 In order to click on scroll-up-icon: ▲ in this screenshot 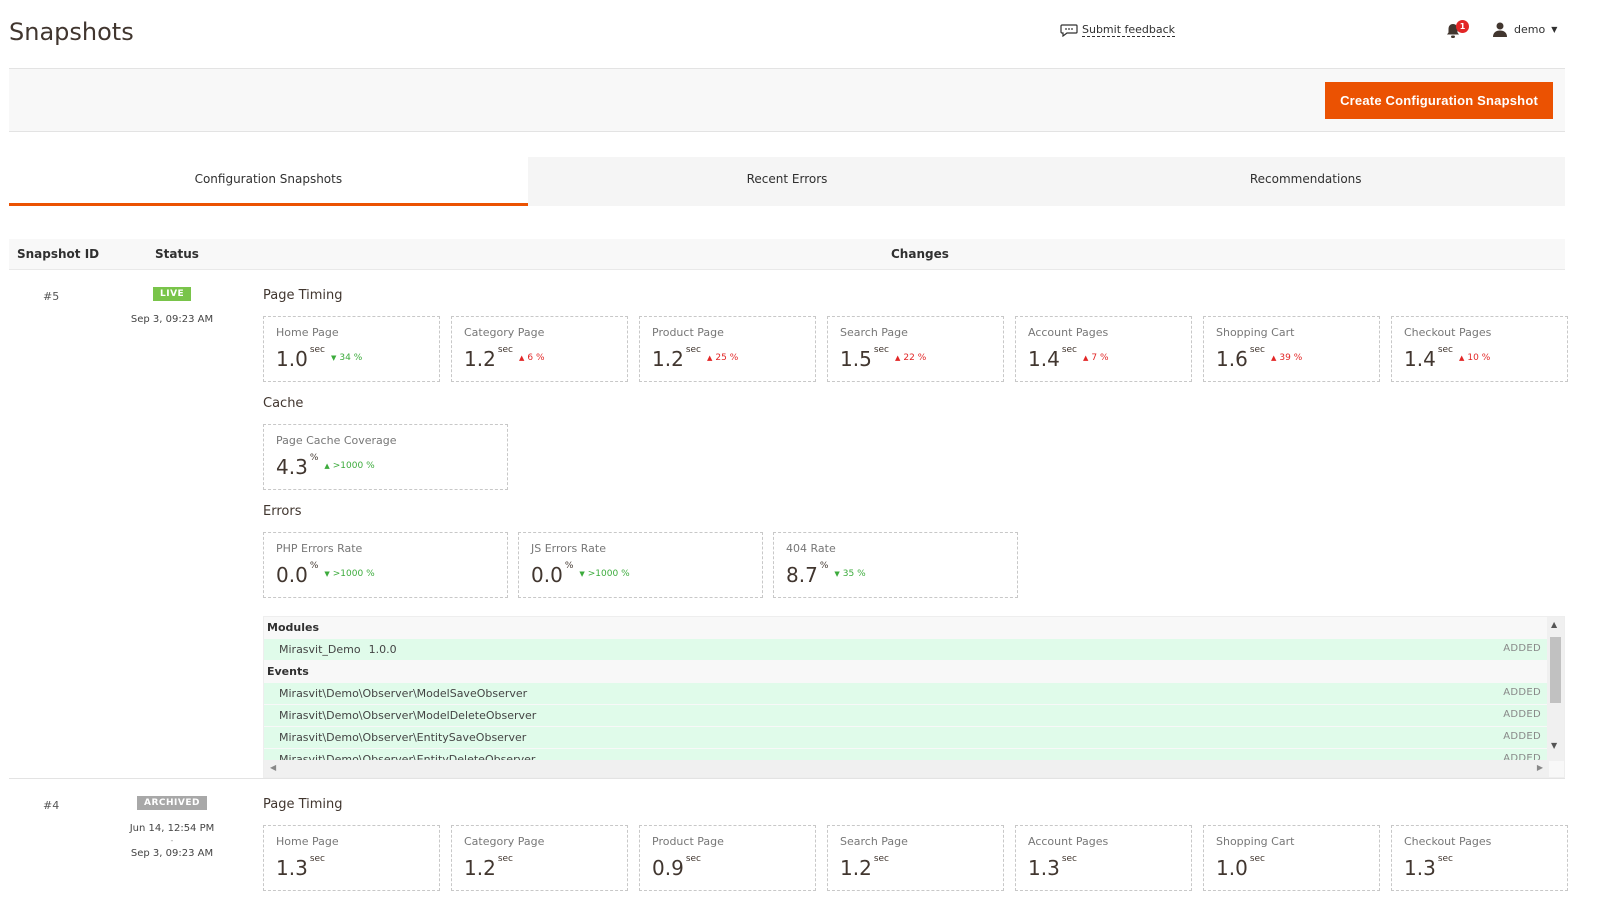, I will do `click(1554, 624)`.